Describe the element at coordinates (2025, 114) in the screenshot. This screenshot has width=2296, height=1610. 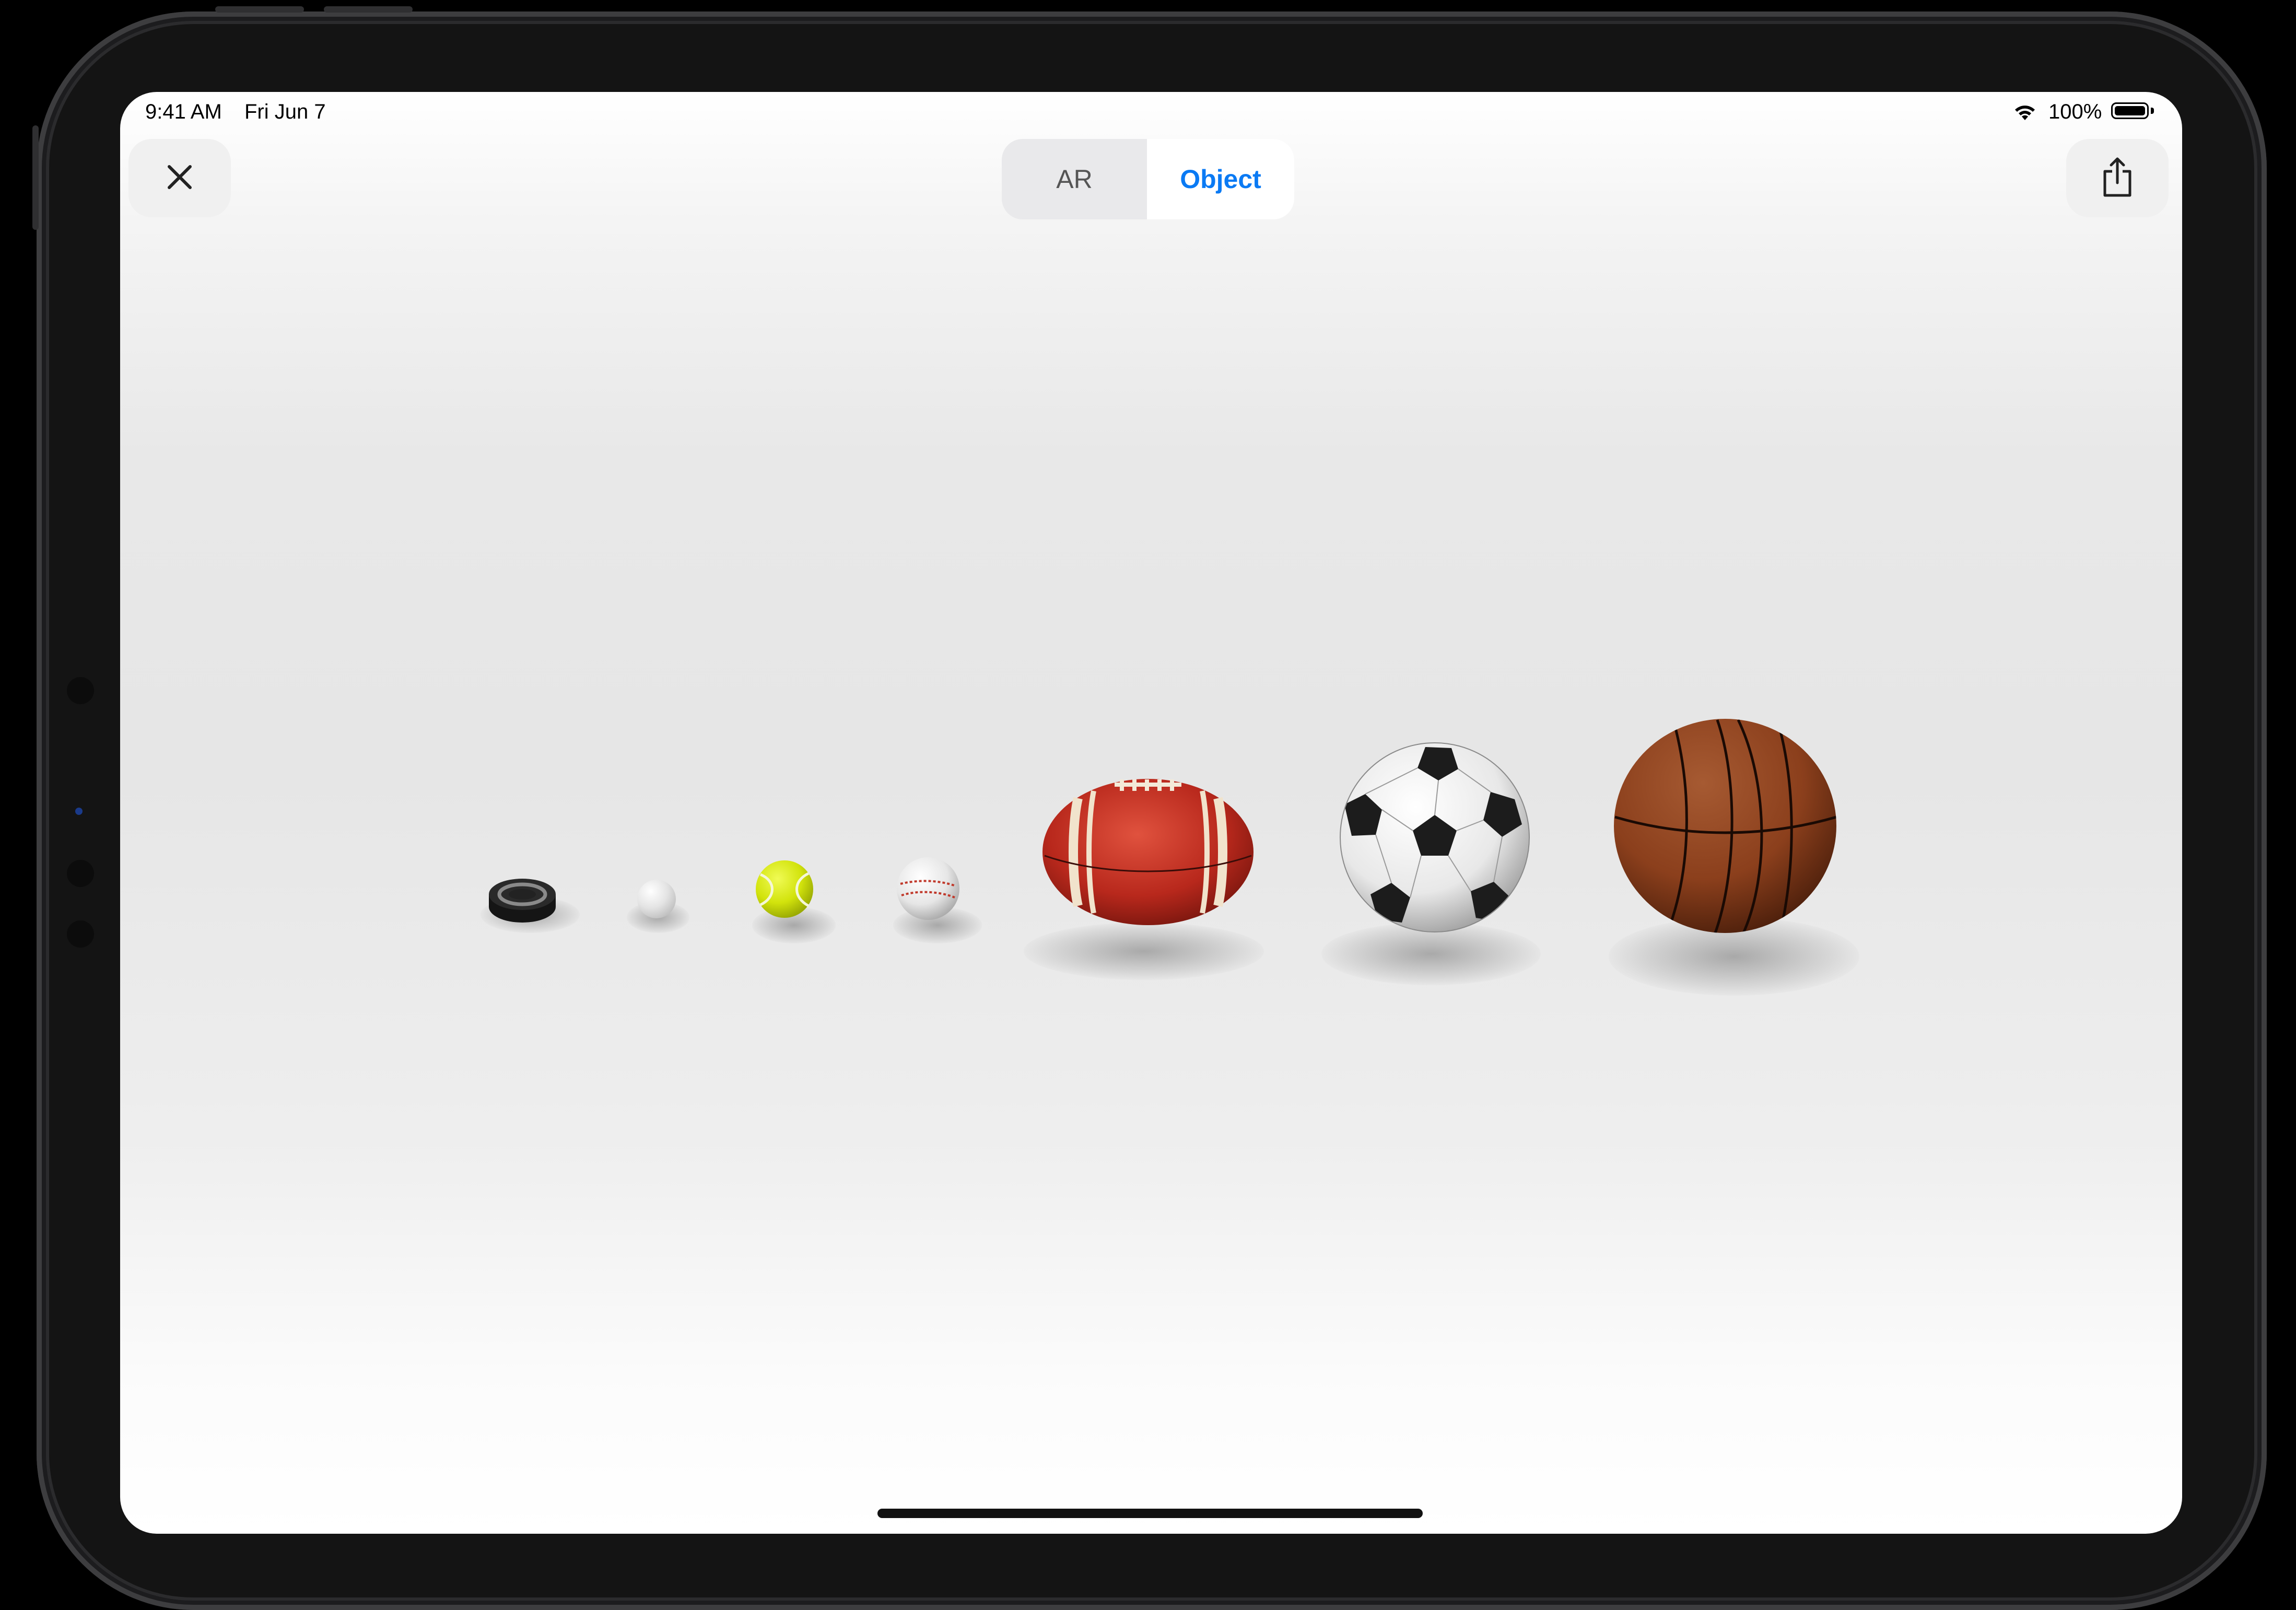
I see `wifi-icon` at that location.